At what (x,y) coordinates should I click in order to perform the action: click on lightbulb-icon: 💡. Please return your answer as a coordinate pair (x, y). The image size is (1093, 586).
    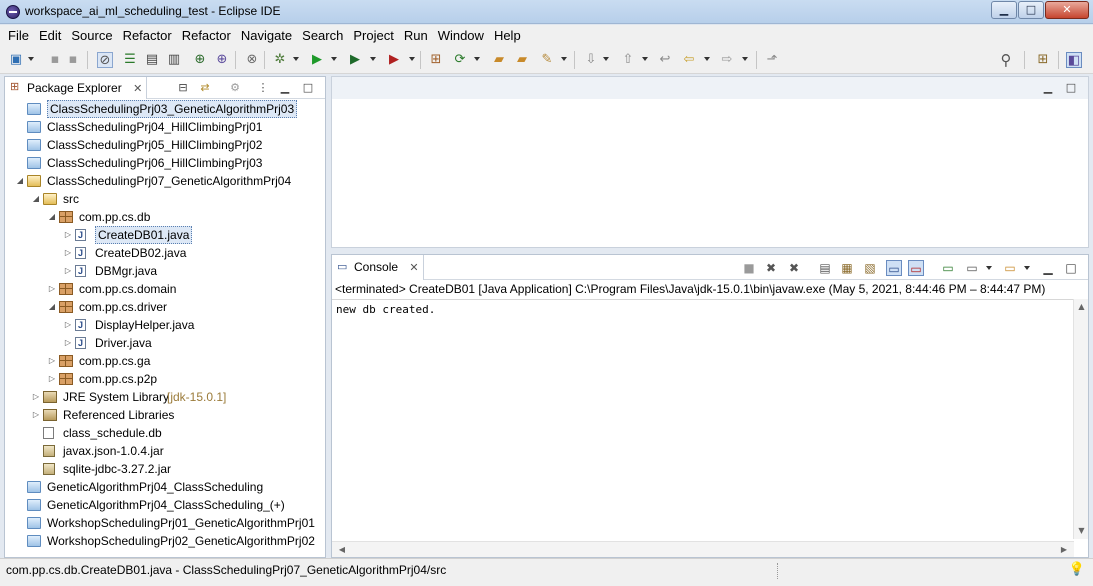
    Looking at the image, I should click on (1077, 569).